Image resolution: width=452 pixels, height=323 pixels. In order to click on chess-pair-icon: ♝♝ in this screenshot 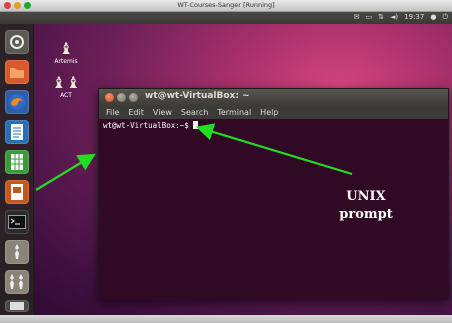, I will do `click(66, 82)`.